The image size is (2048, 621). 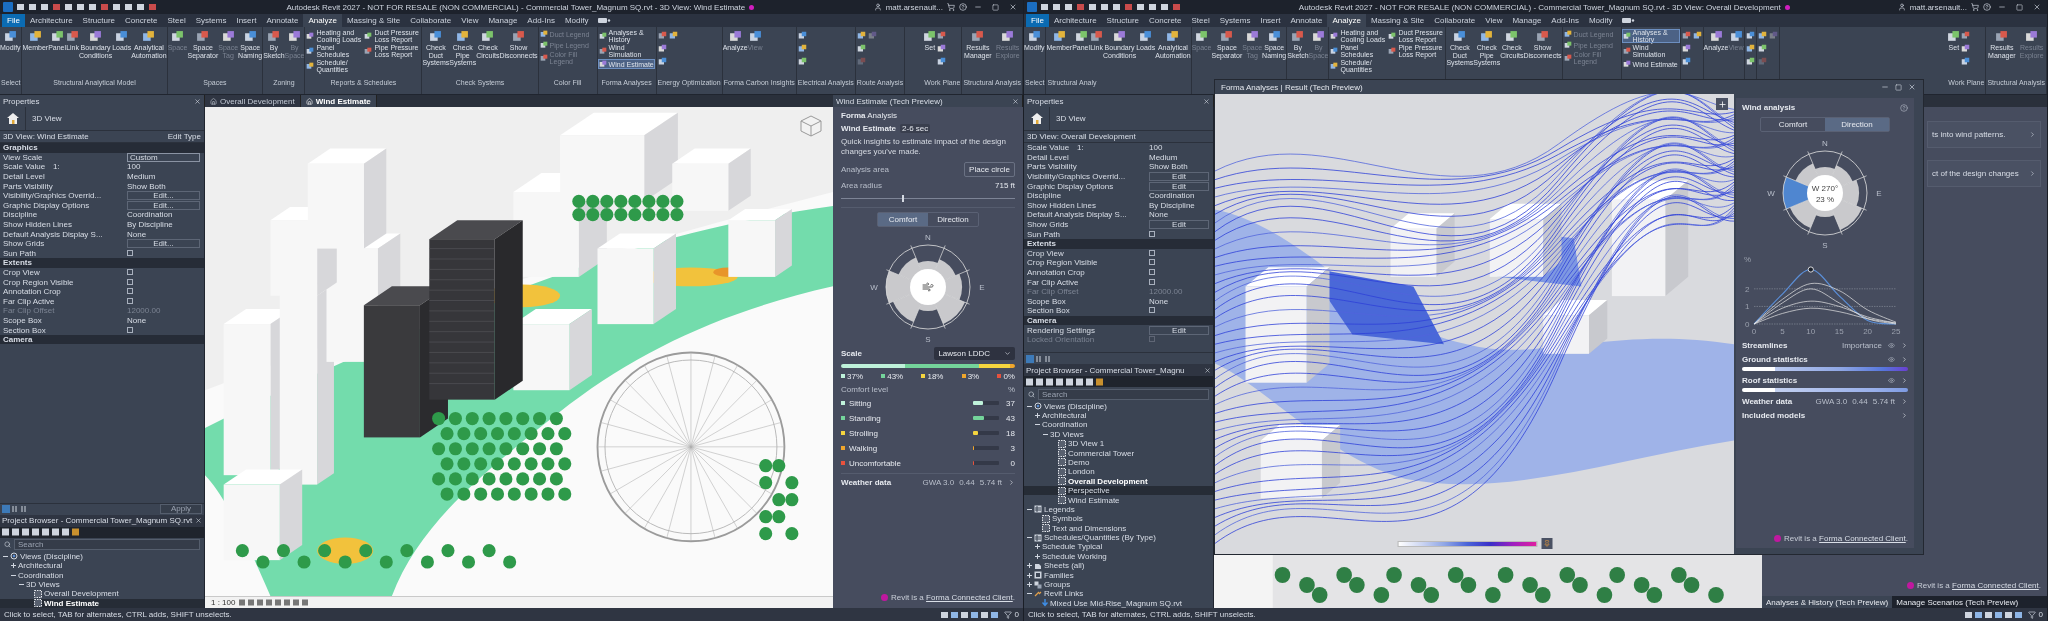 What do you see at coordinates (1118, 584) in the screenshot?
I see `tree-item: Groups` at bounding box center [1118, 584].